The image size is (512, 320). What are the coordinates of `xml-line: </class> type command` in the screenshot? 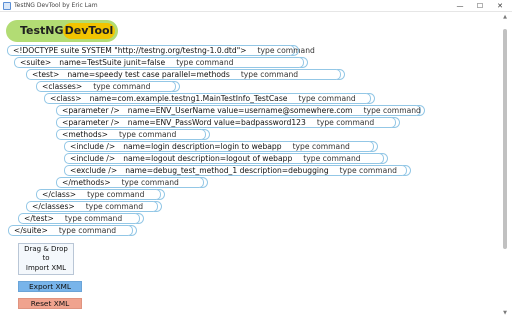 It's located at (100, 194).